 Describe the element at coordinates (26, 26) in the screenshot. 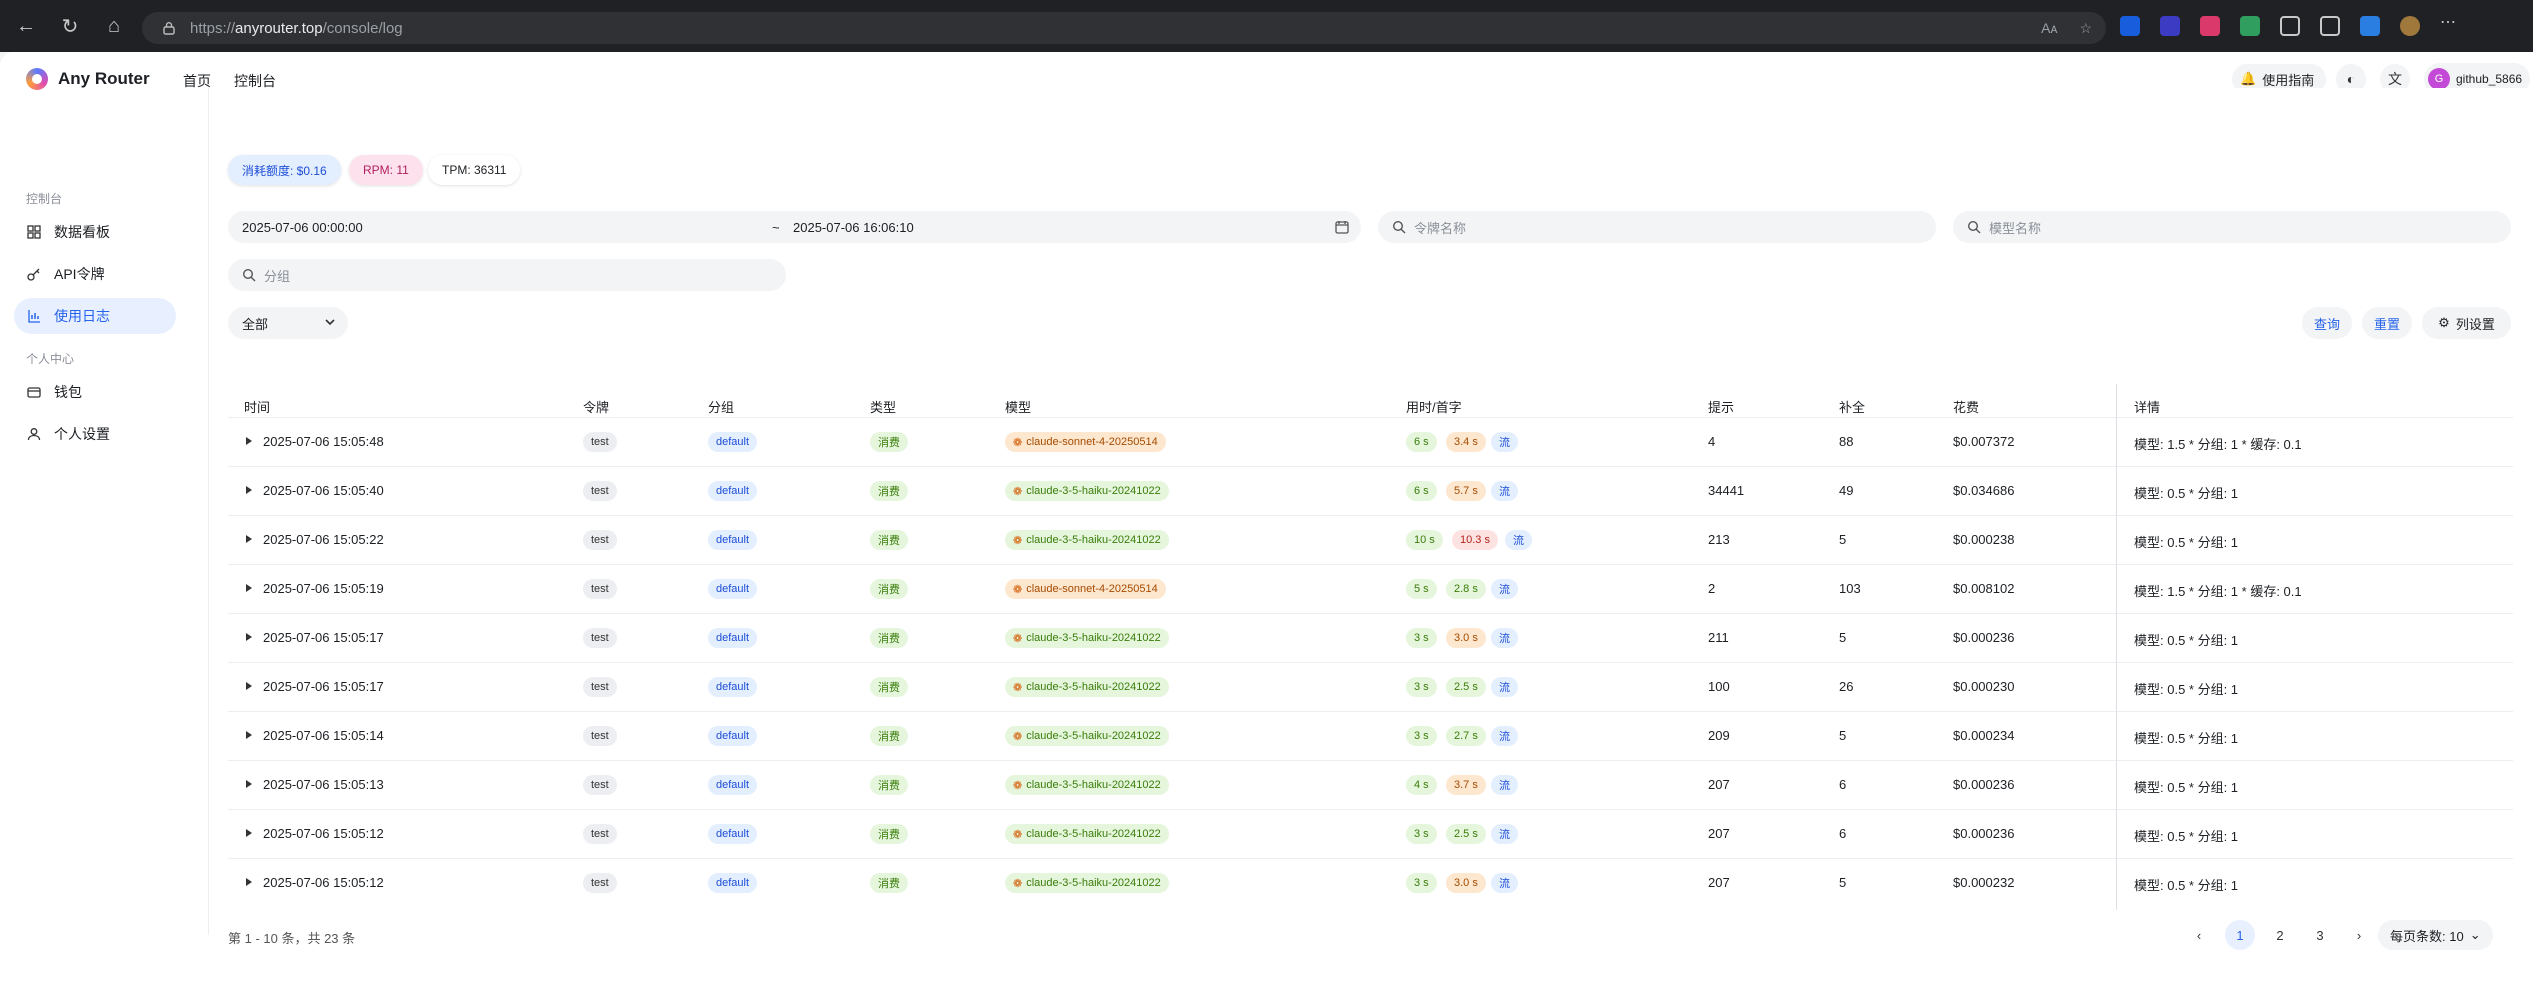

I see `back-icon: ←` at that location.